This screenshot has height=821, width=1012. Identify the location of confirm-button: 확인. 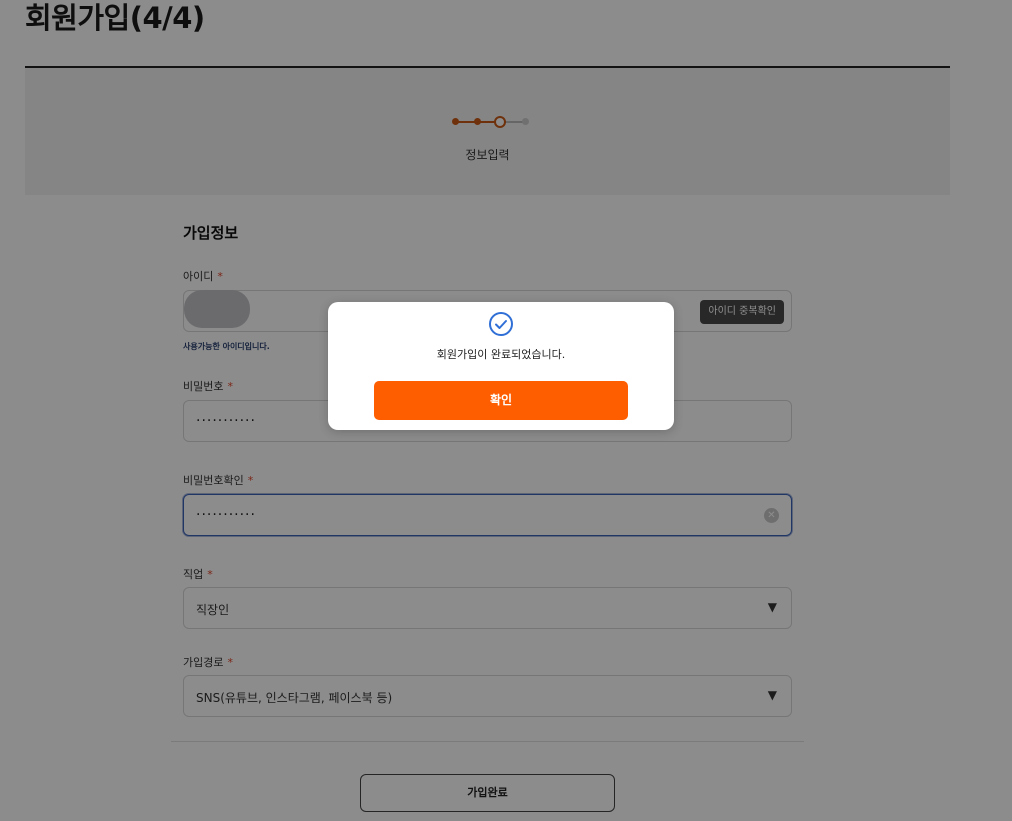
(501, 400).